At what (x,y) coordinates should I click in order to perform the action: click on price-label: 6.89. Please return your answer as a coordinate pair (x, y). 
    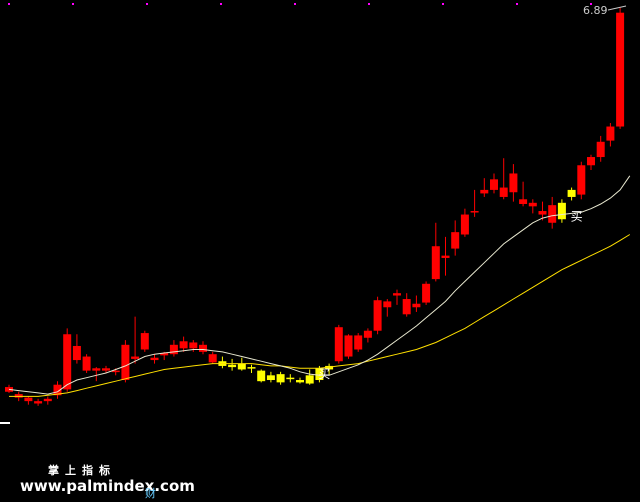
    Looking at the image, I should click on (595, 10).